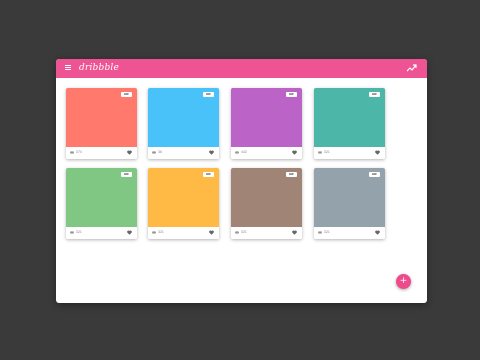 The image size is (480, 360). What do you see at coordinates (101, 153) in the screenshot?
I see `shot-meta: 374` at bounding box center [101, 153].